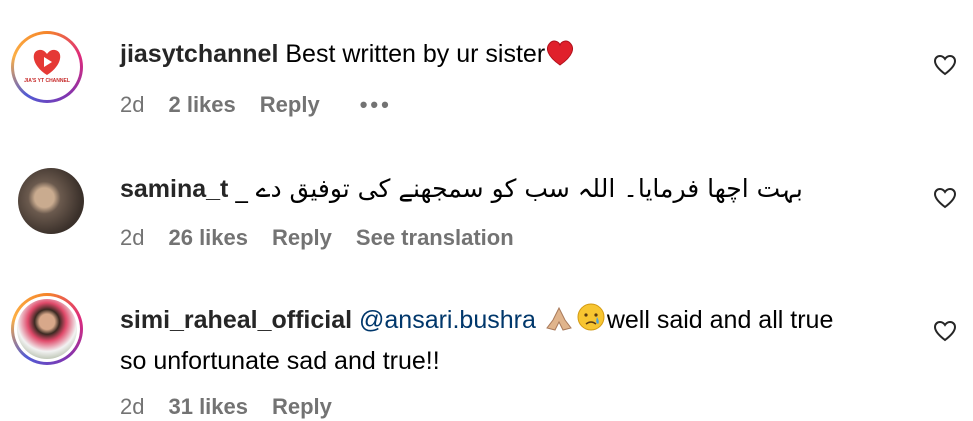  I want to click on samina_t-photo, so click(51, 201).